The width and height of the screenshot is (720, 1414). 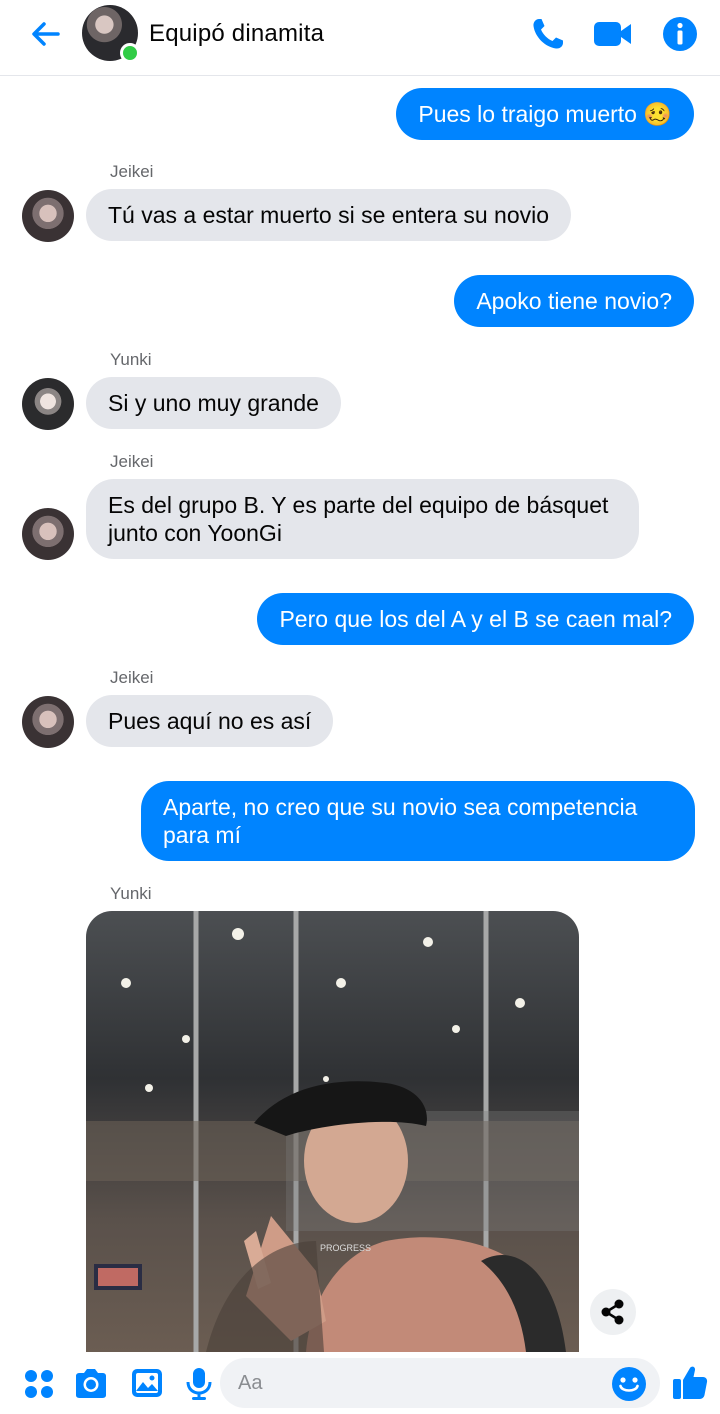 I want to click on gallery-icon, so click(x=147, y=1383).